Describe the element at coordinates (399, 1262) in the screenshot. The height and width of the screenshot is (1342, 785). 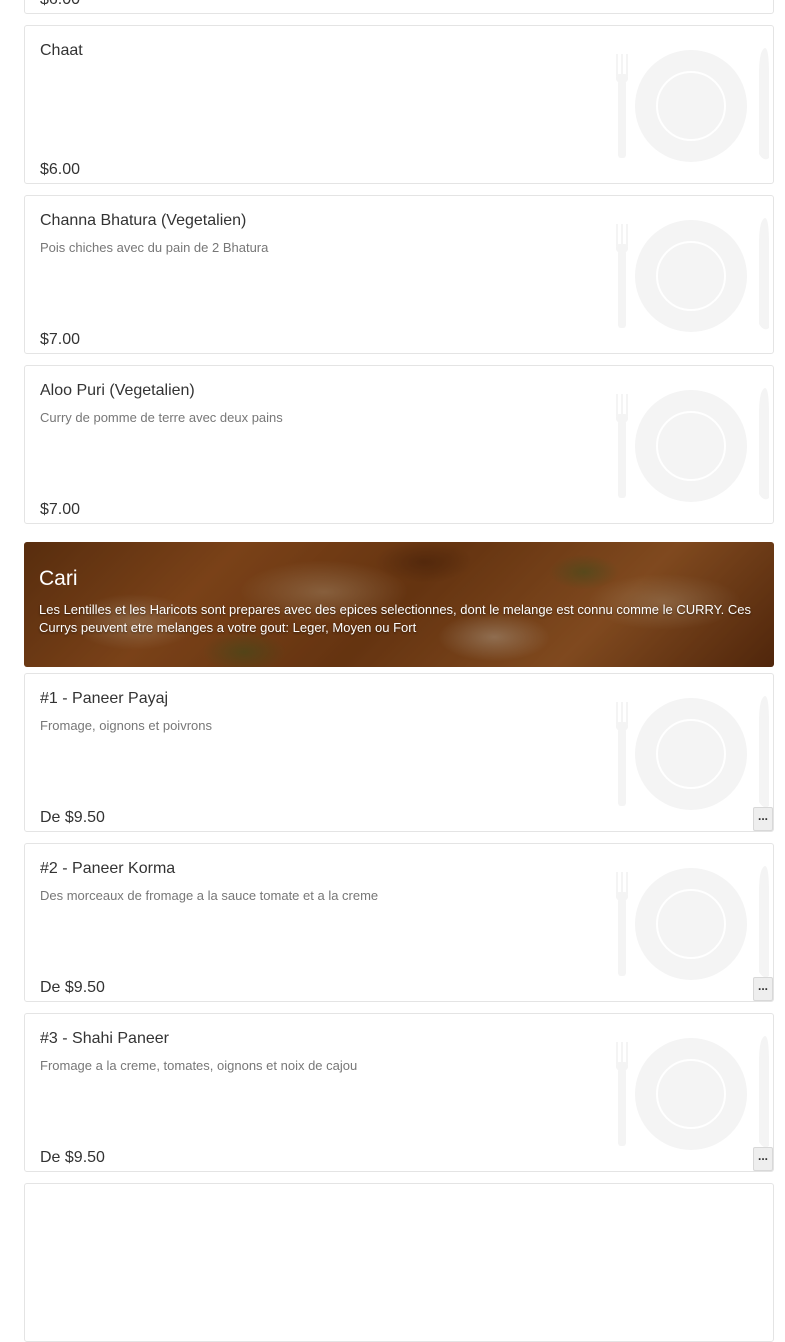
I see `menu-item-card` at that location.